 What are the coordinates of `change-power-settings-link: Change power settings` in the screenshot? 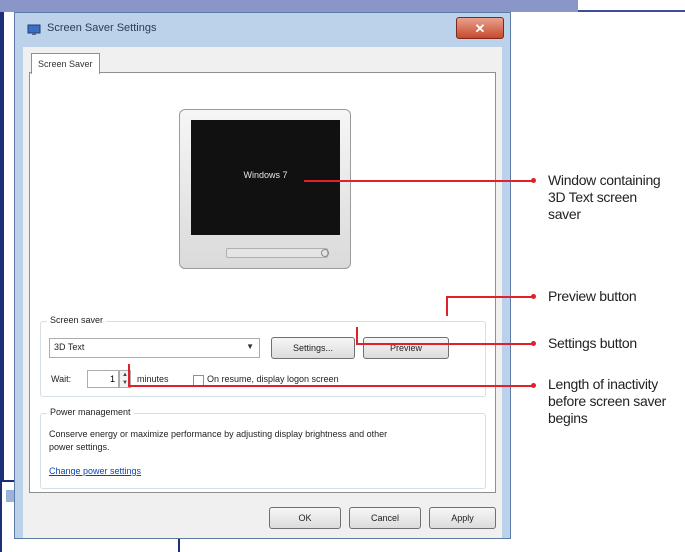 It's located at (95, 471).